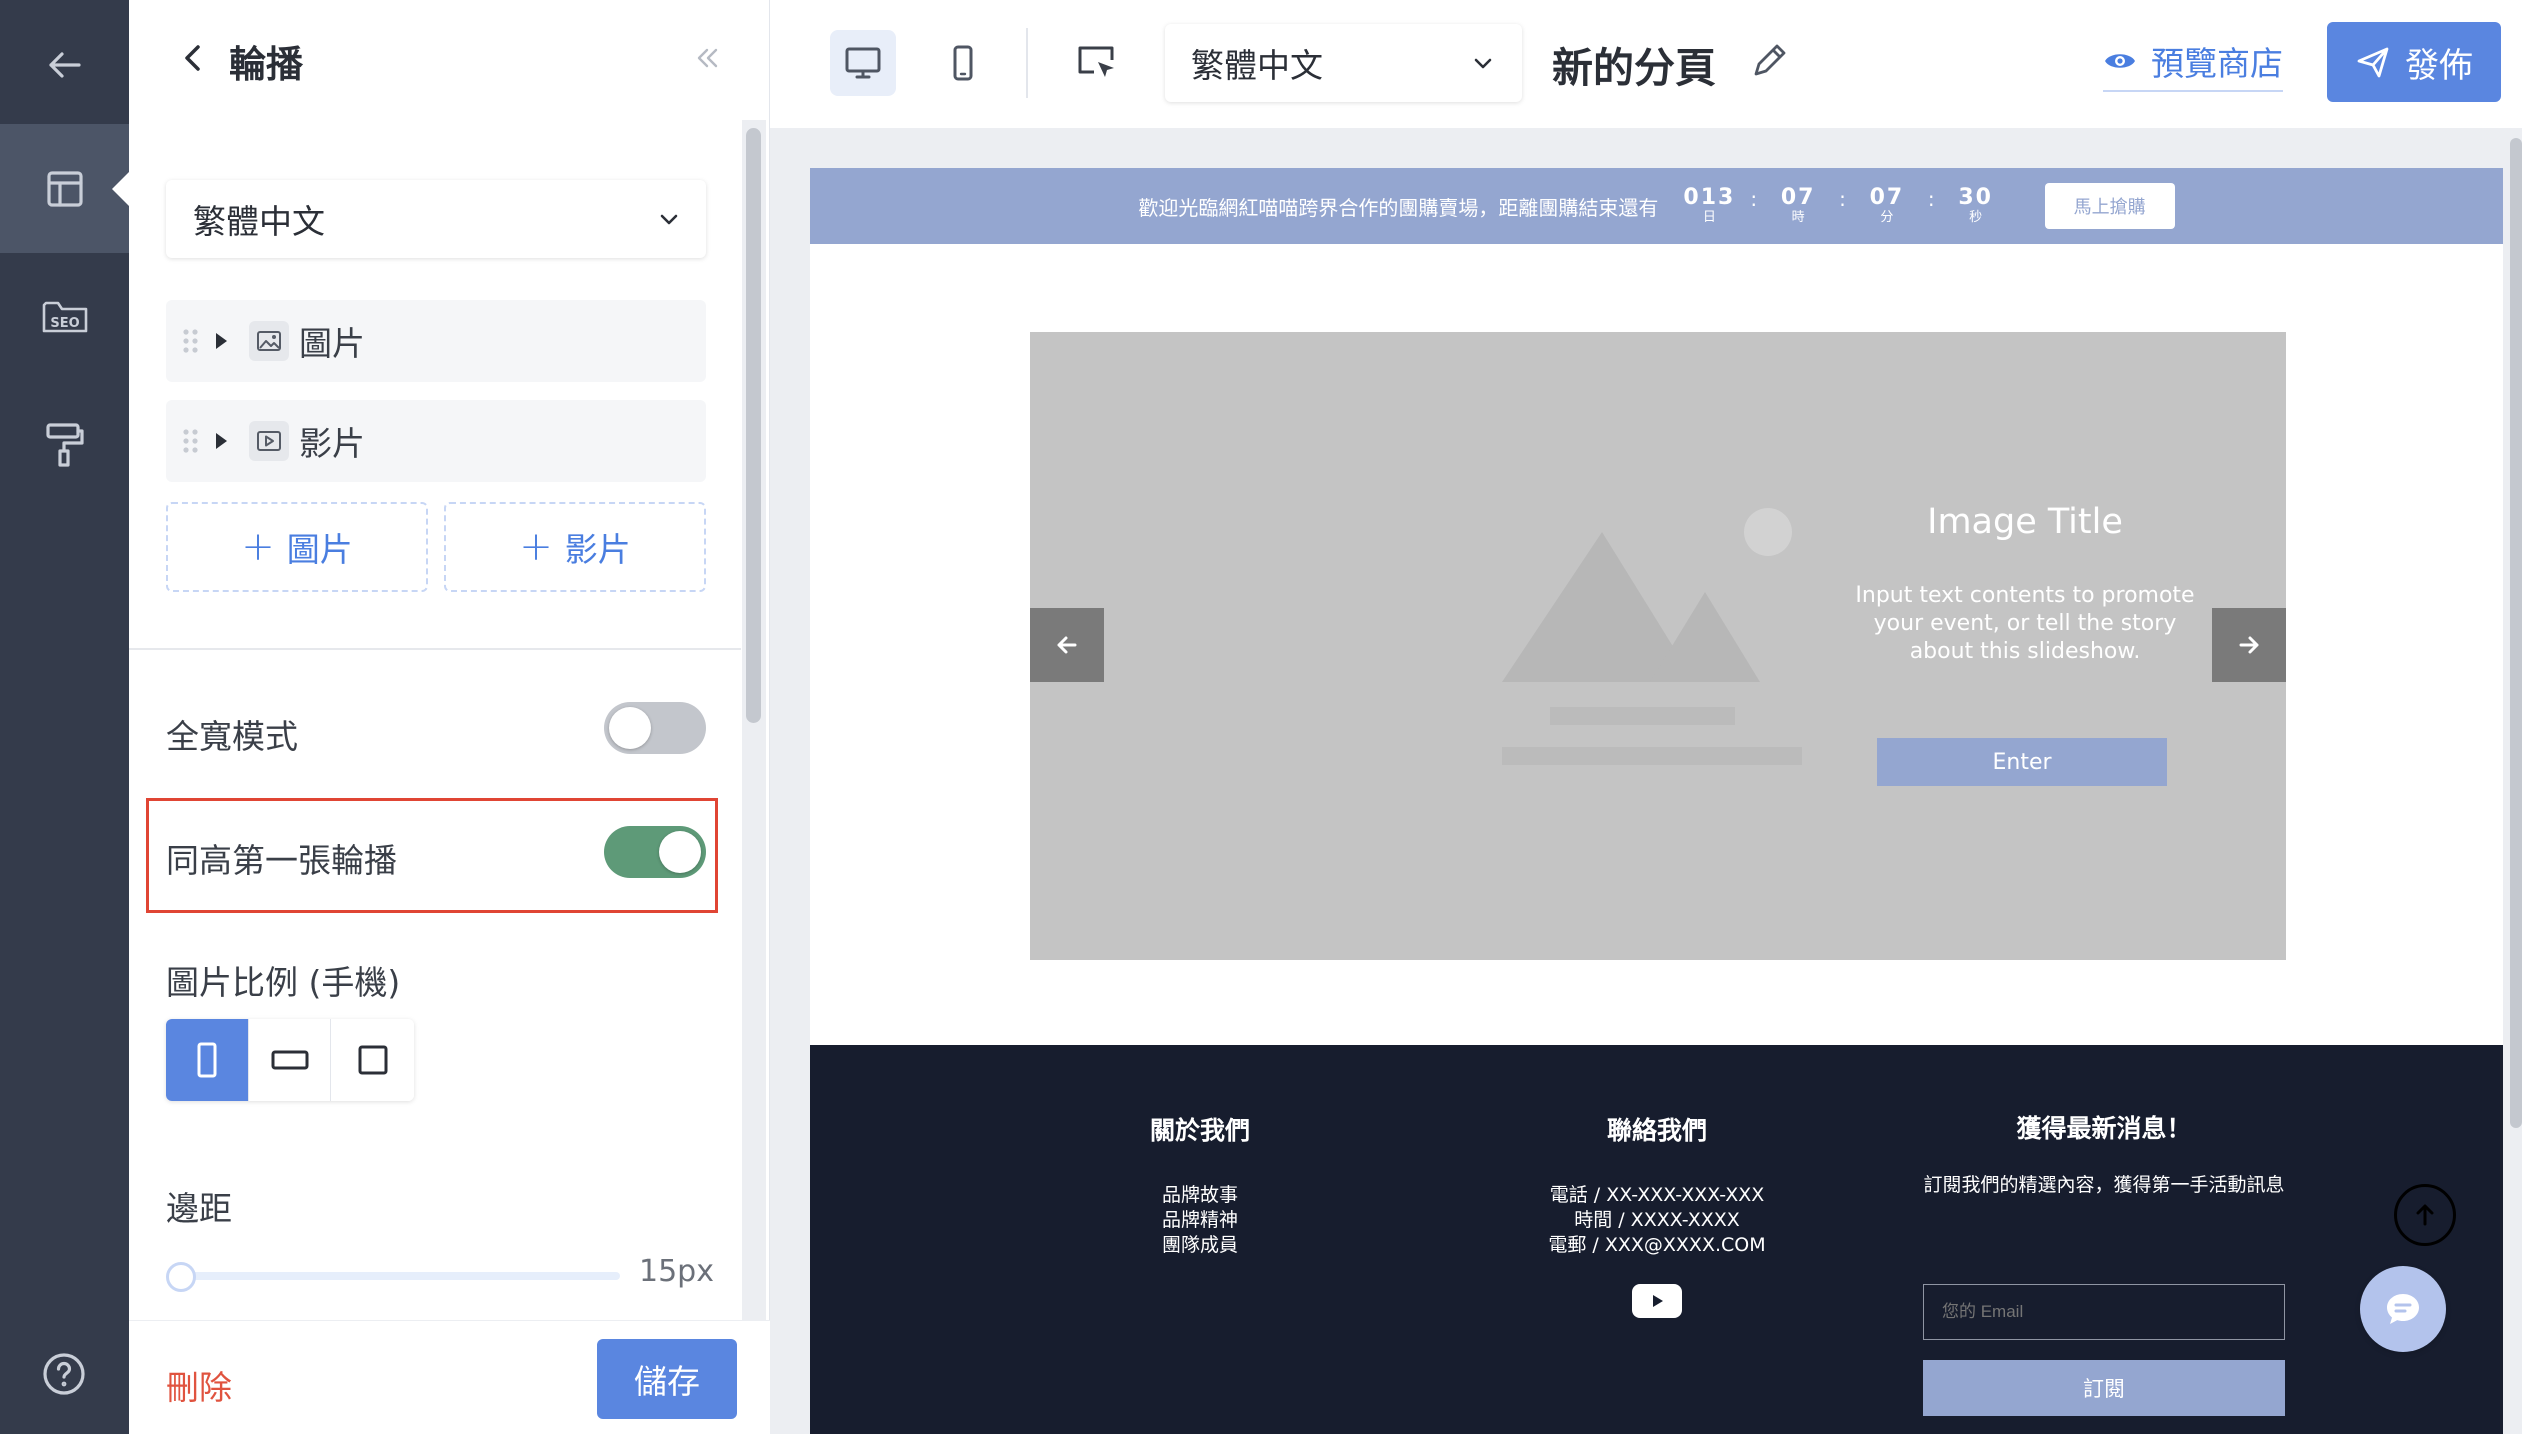 The width and height of the screenshot is (2522, 1434). Describe the element at coordinates (2104, 1185) in the screenshot. I see `footer-news-text: 訂閱我們的精選內容，獲得第一手活動訊息` at that location.